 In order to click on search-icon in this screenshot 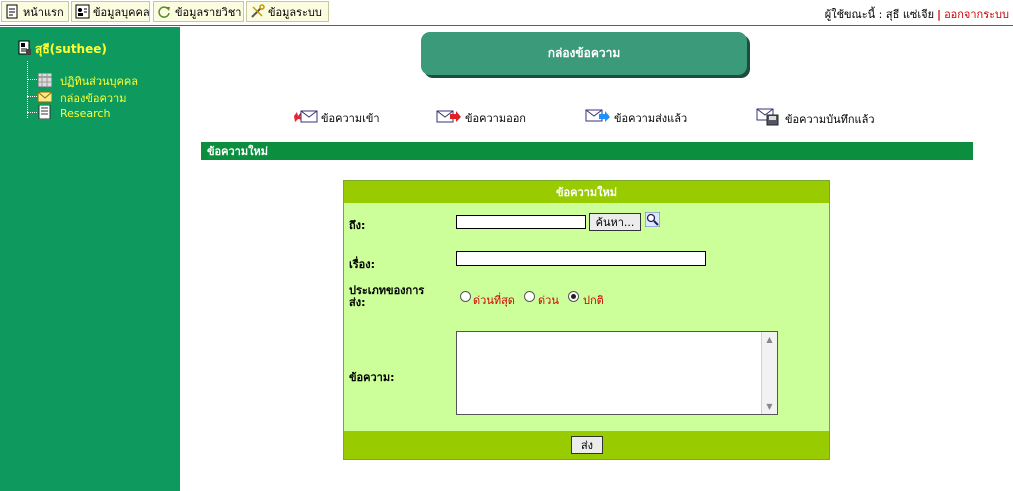, I will do `click(652, 220)`.